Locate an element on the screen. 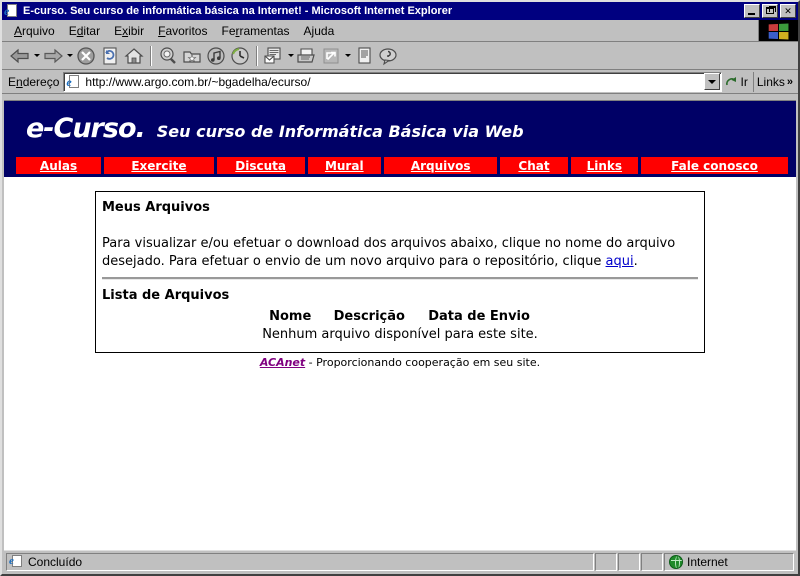 Image resolution: width=800 pixels, height=576 pixels. restore-button is located at coordinates (770, 11).